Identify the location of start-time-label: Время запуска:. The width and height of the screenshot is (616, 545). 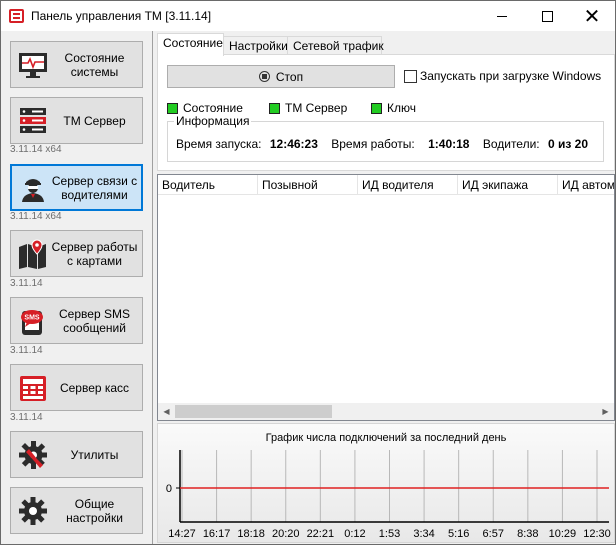
(219, 144).